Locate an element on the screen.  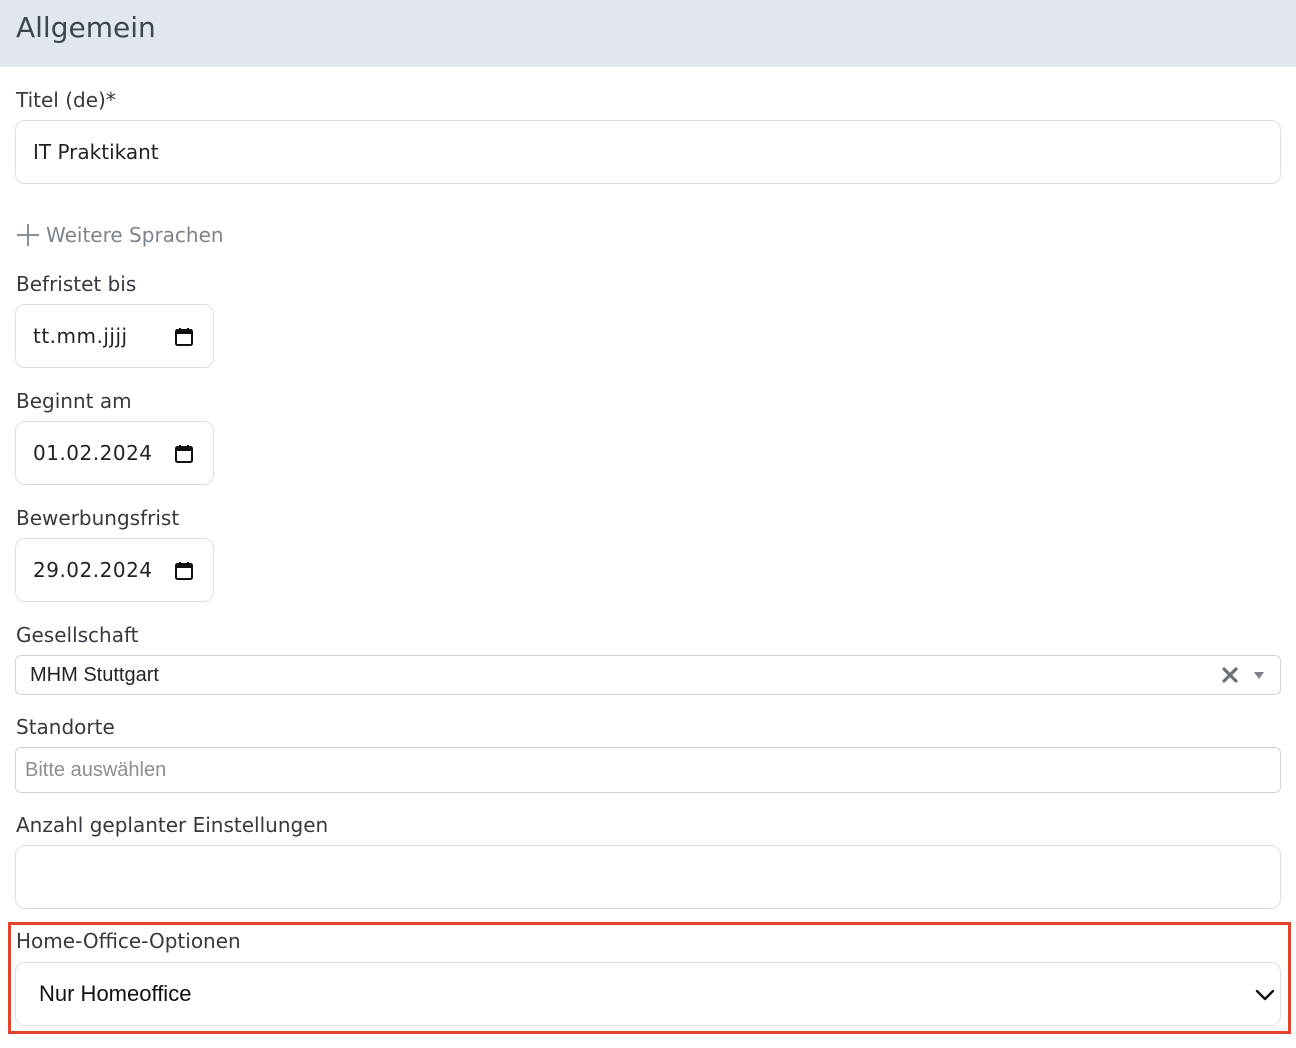
bewerbungsfrist-date-input: 29.02.2024 is located at coordinates (114, 570).